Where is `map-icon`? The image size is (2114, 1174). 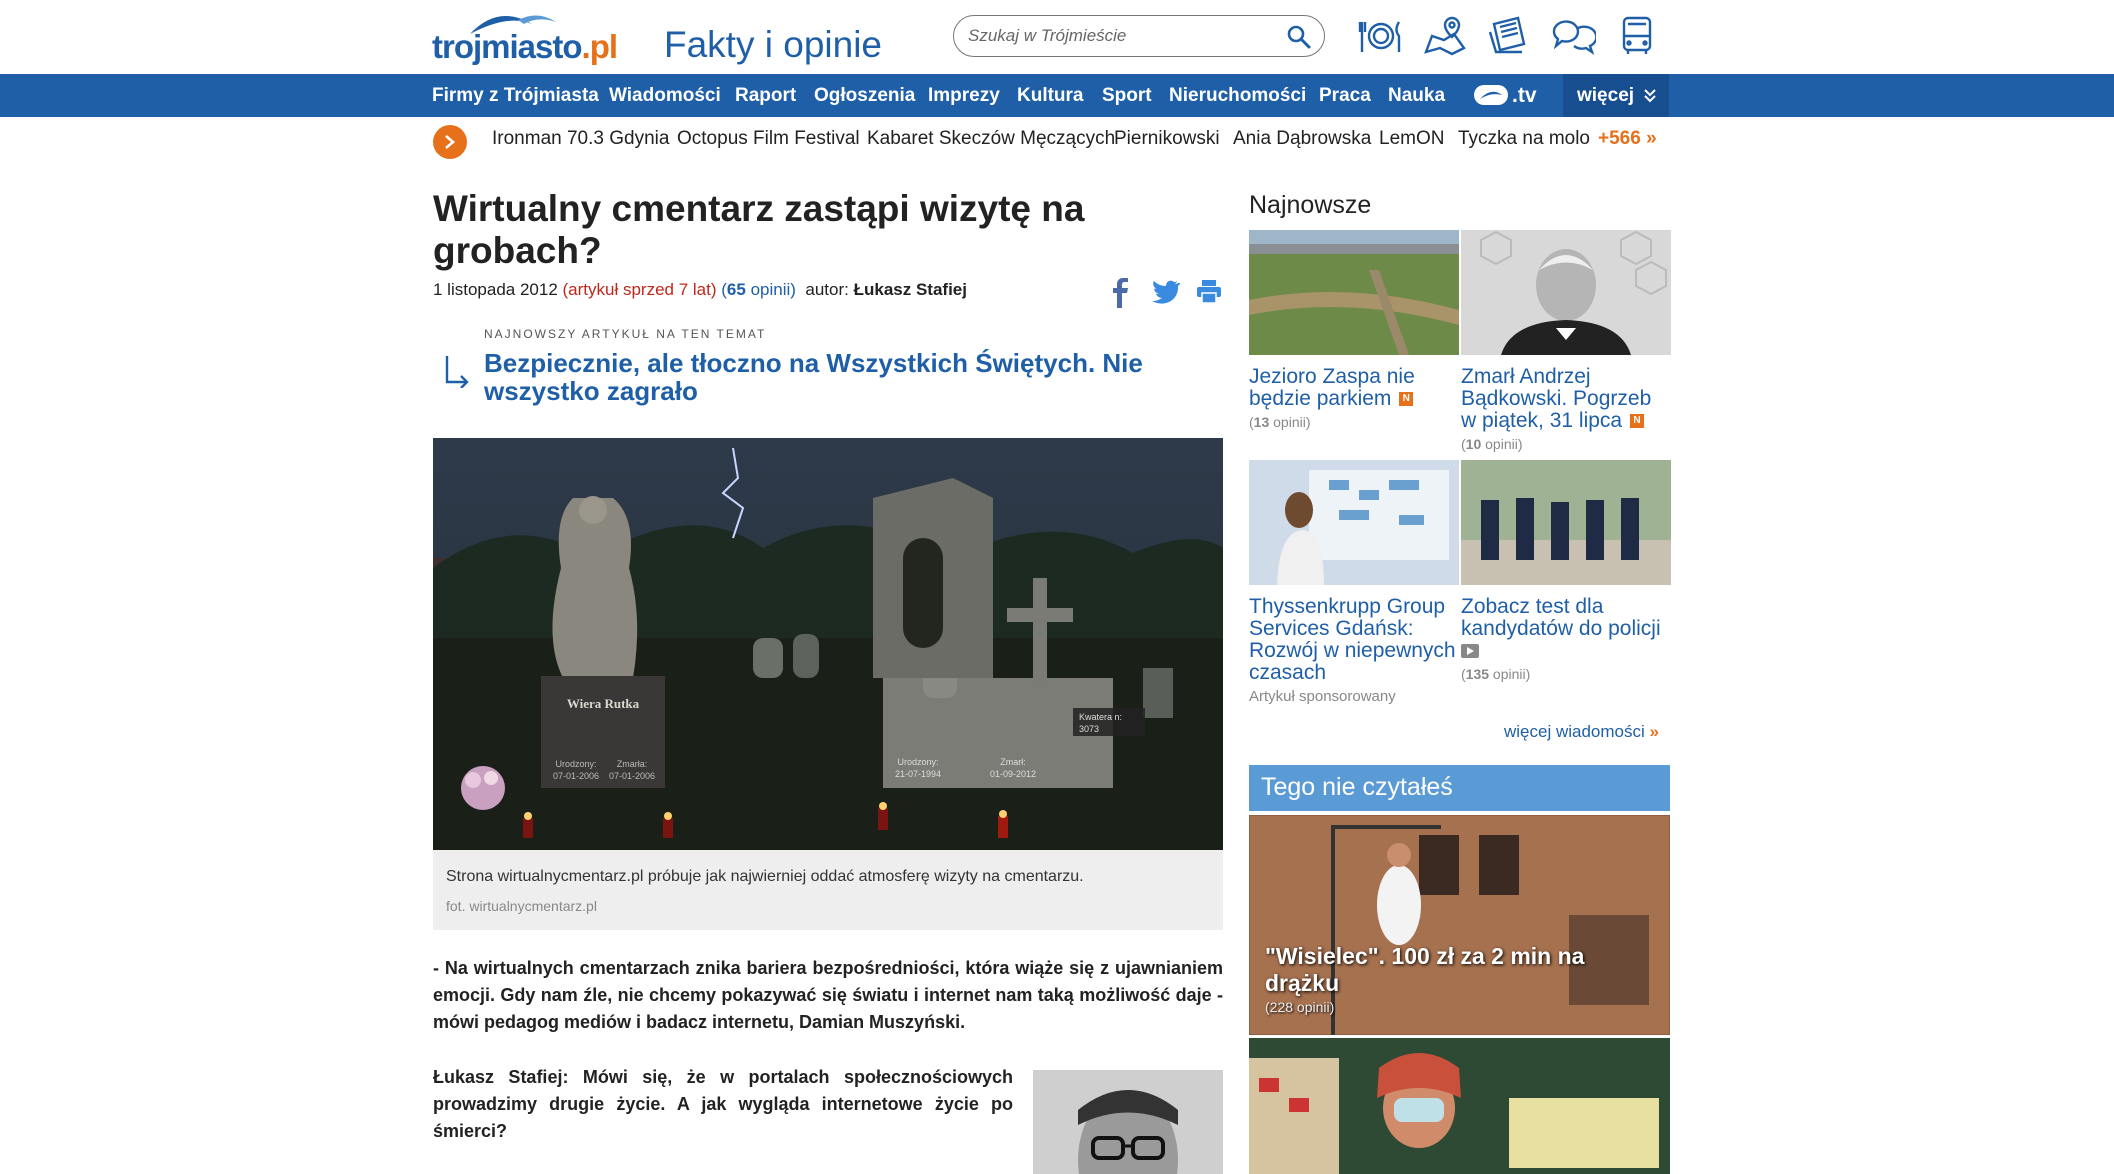
map-icon is located at coordinates (1445, 36).